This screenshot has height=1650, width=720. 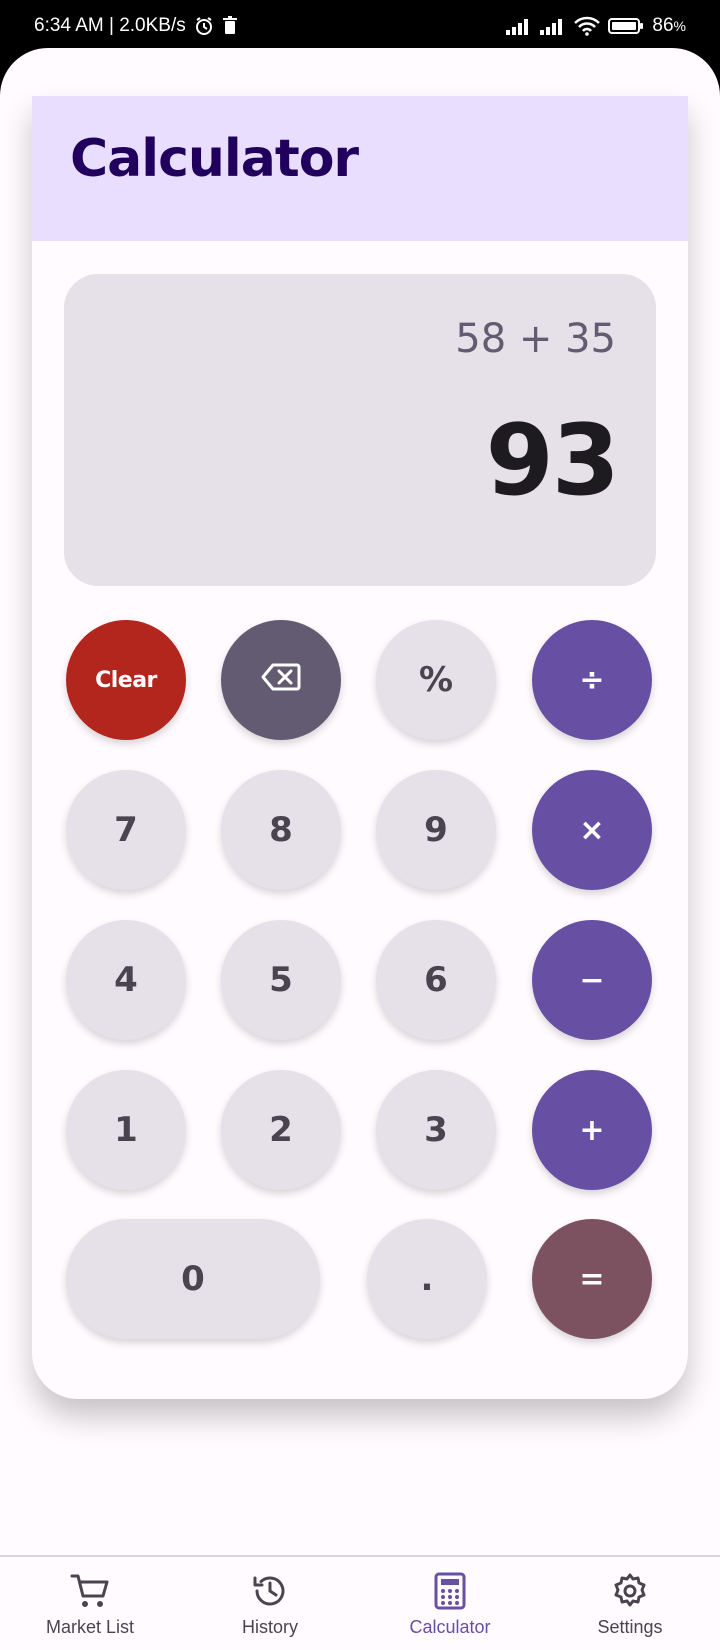 What do you see at coordinates (126, 830) in the screenshot?
I see `digit-7-button: 7` at bounding box center [126, 830].